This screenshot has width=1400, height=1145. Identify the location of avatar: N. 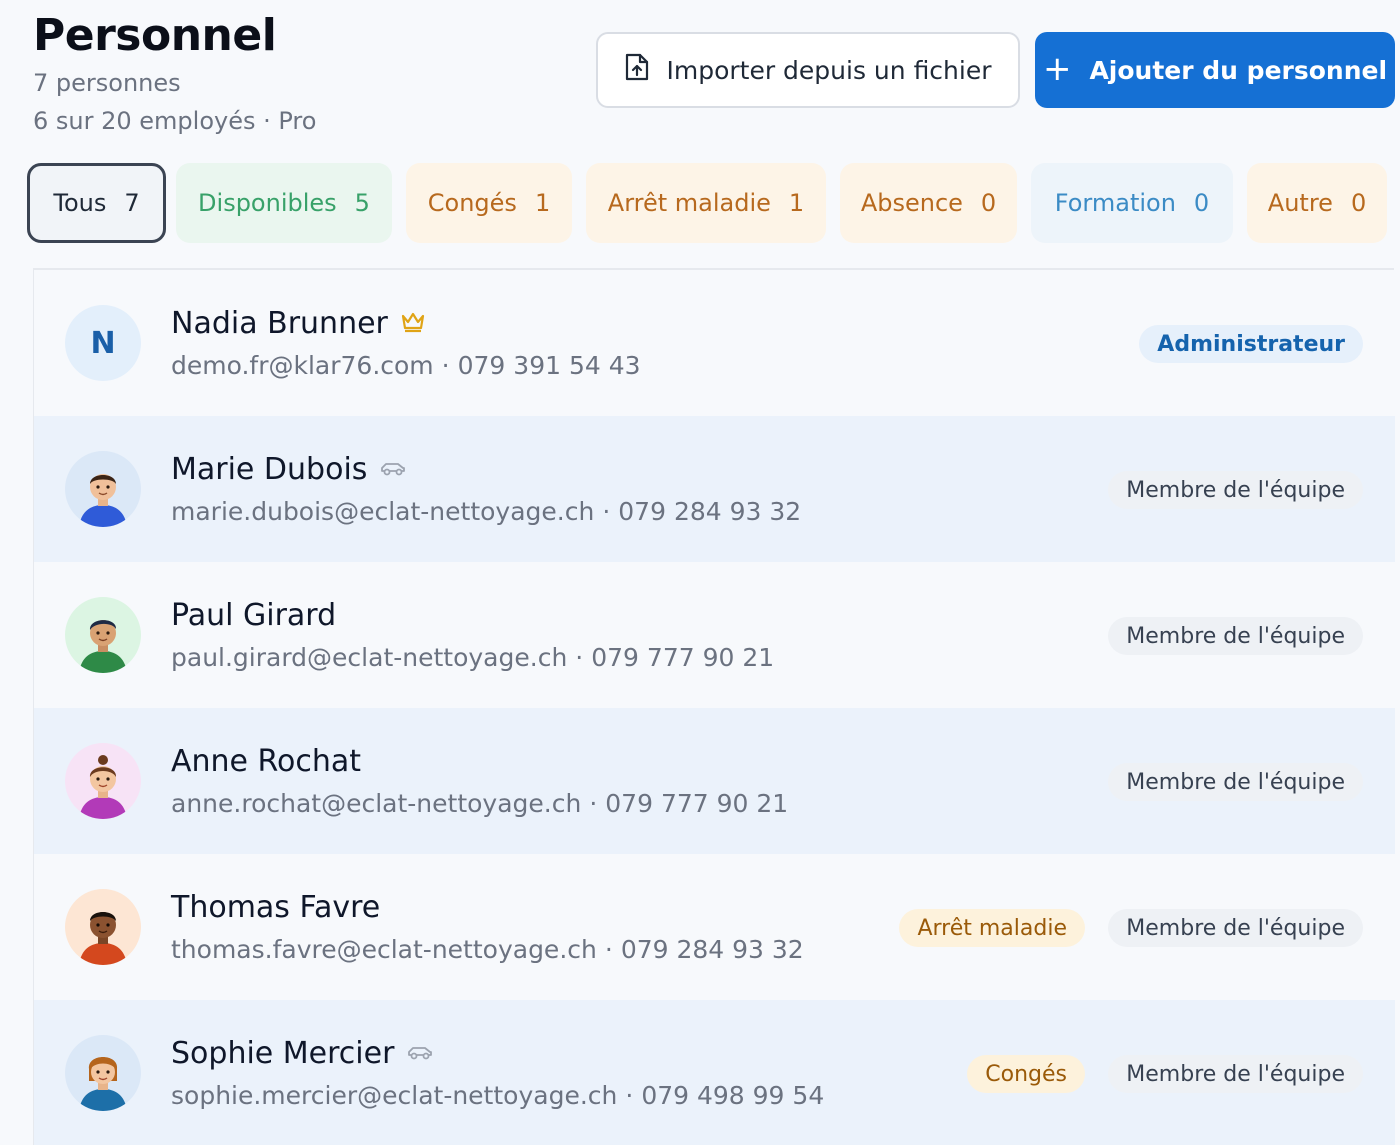
(103, 343).